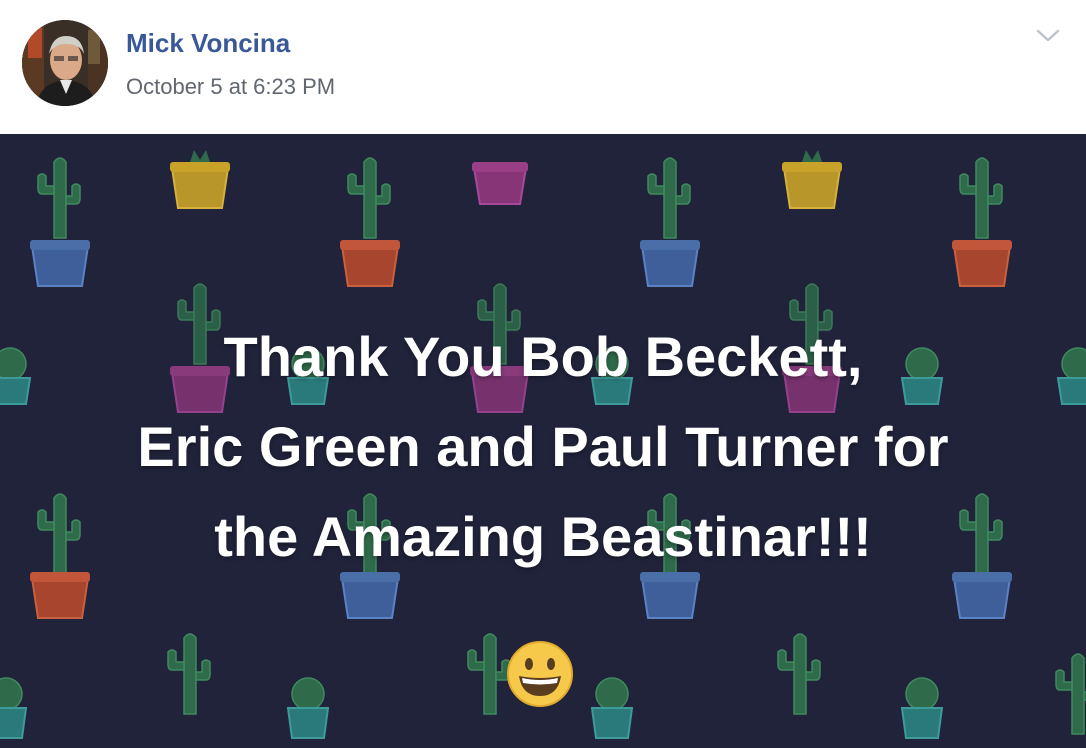  Describe the element at coordinates (540, 674) in the screenshot. I see `grinning-face-emoji-icon` at that location.